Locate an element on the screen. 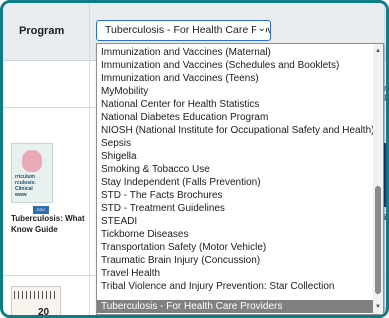 This screenshot has width=389, height=318. dropdown-option: Traumatic Brain Injury (Concussion) is located at coordinates (235, 260).